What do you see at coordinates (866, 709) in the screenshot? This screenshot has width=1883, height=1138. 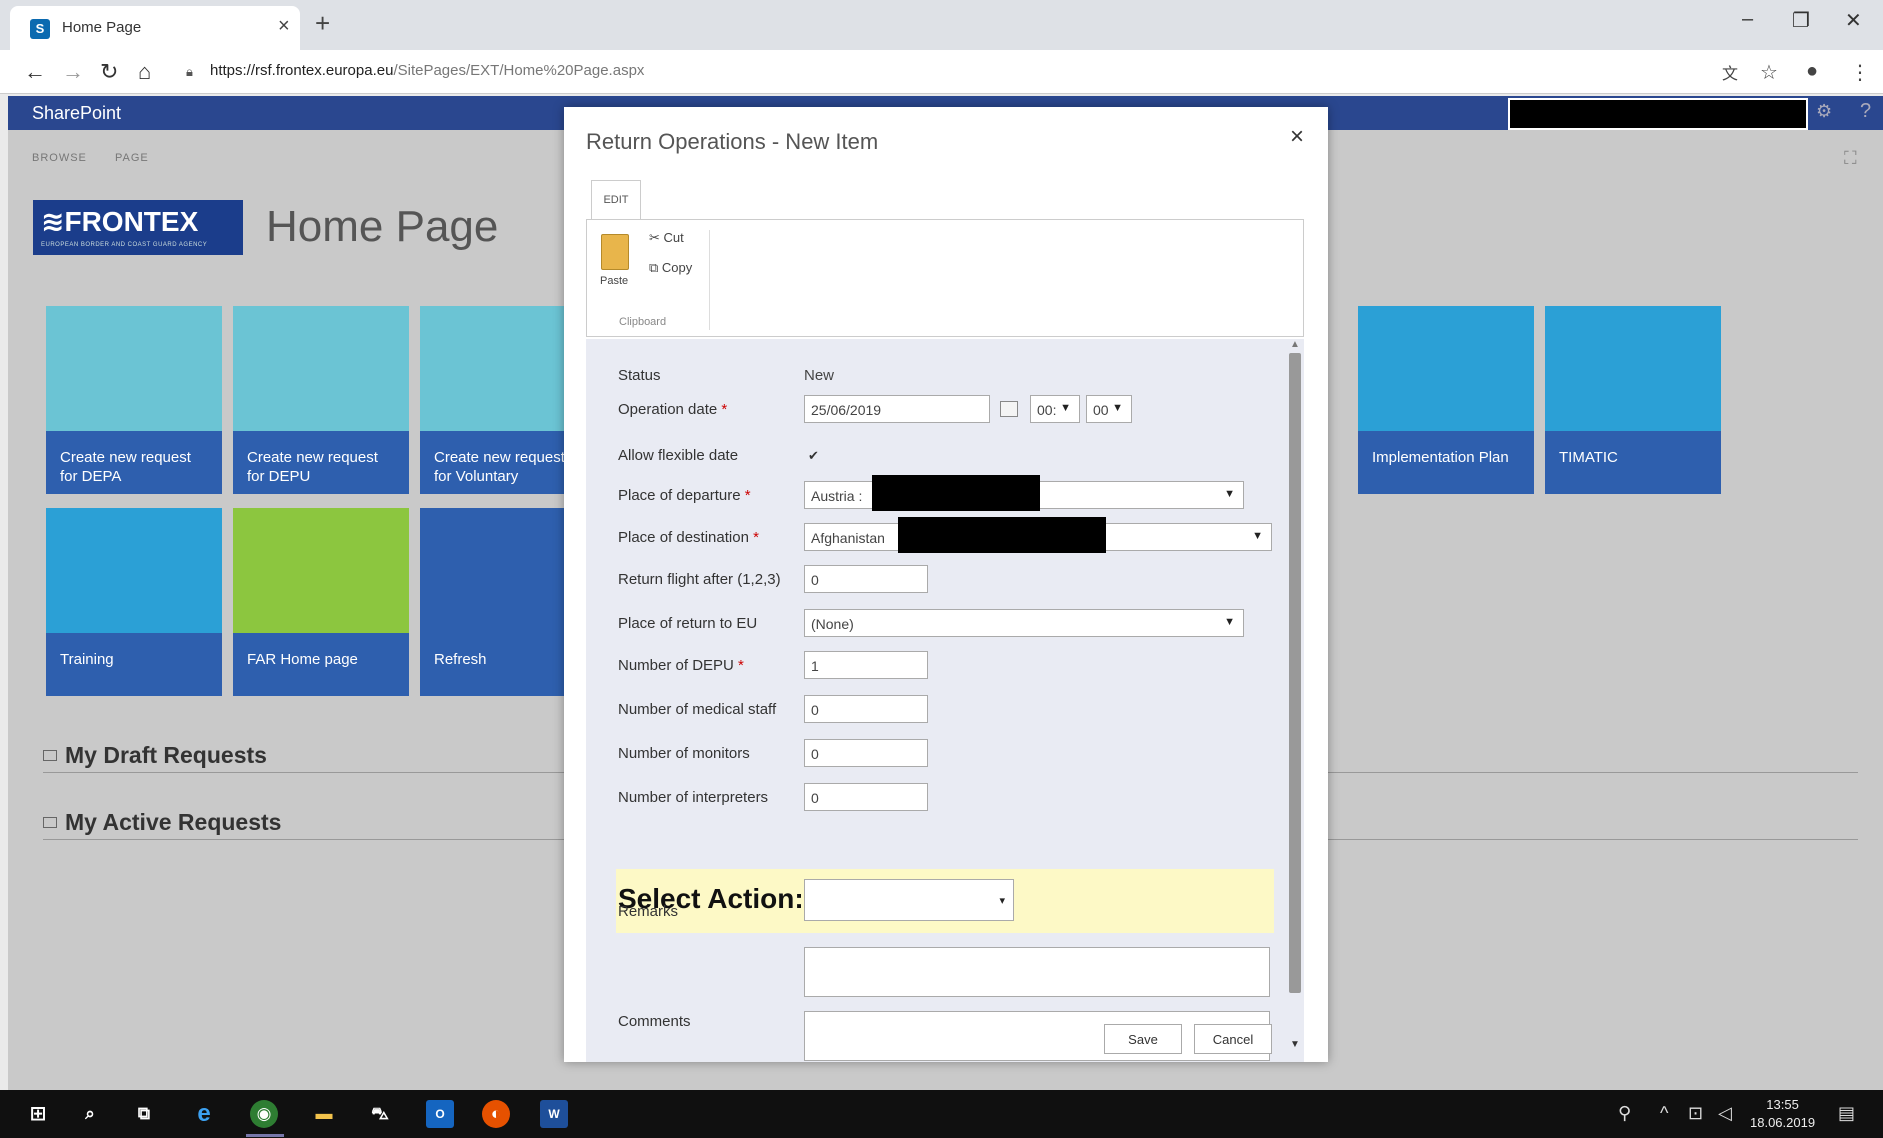 I see `medical-input: 0` at bounding box center [866, 709].